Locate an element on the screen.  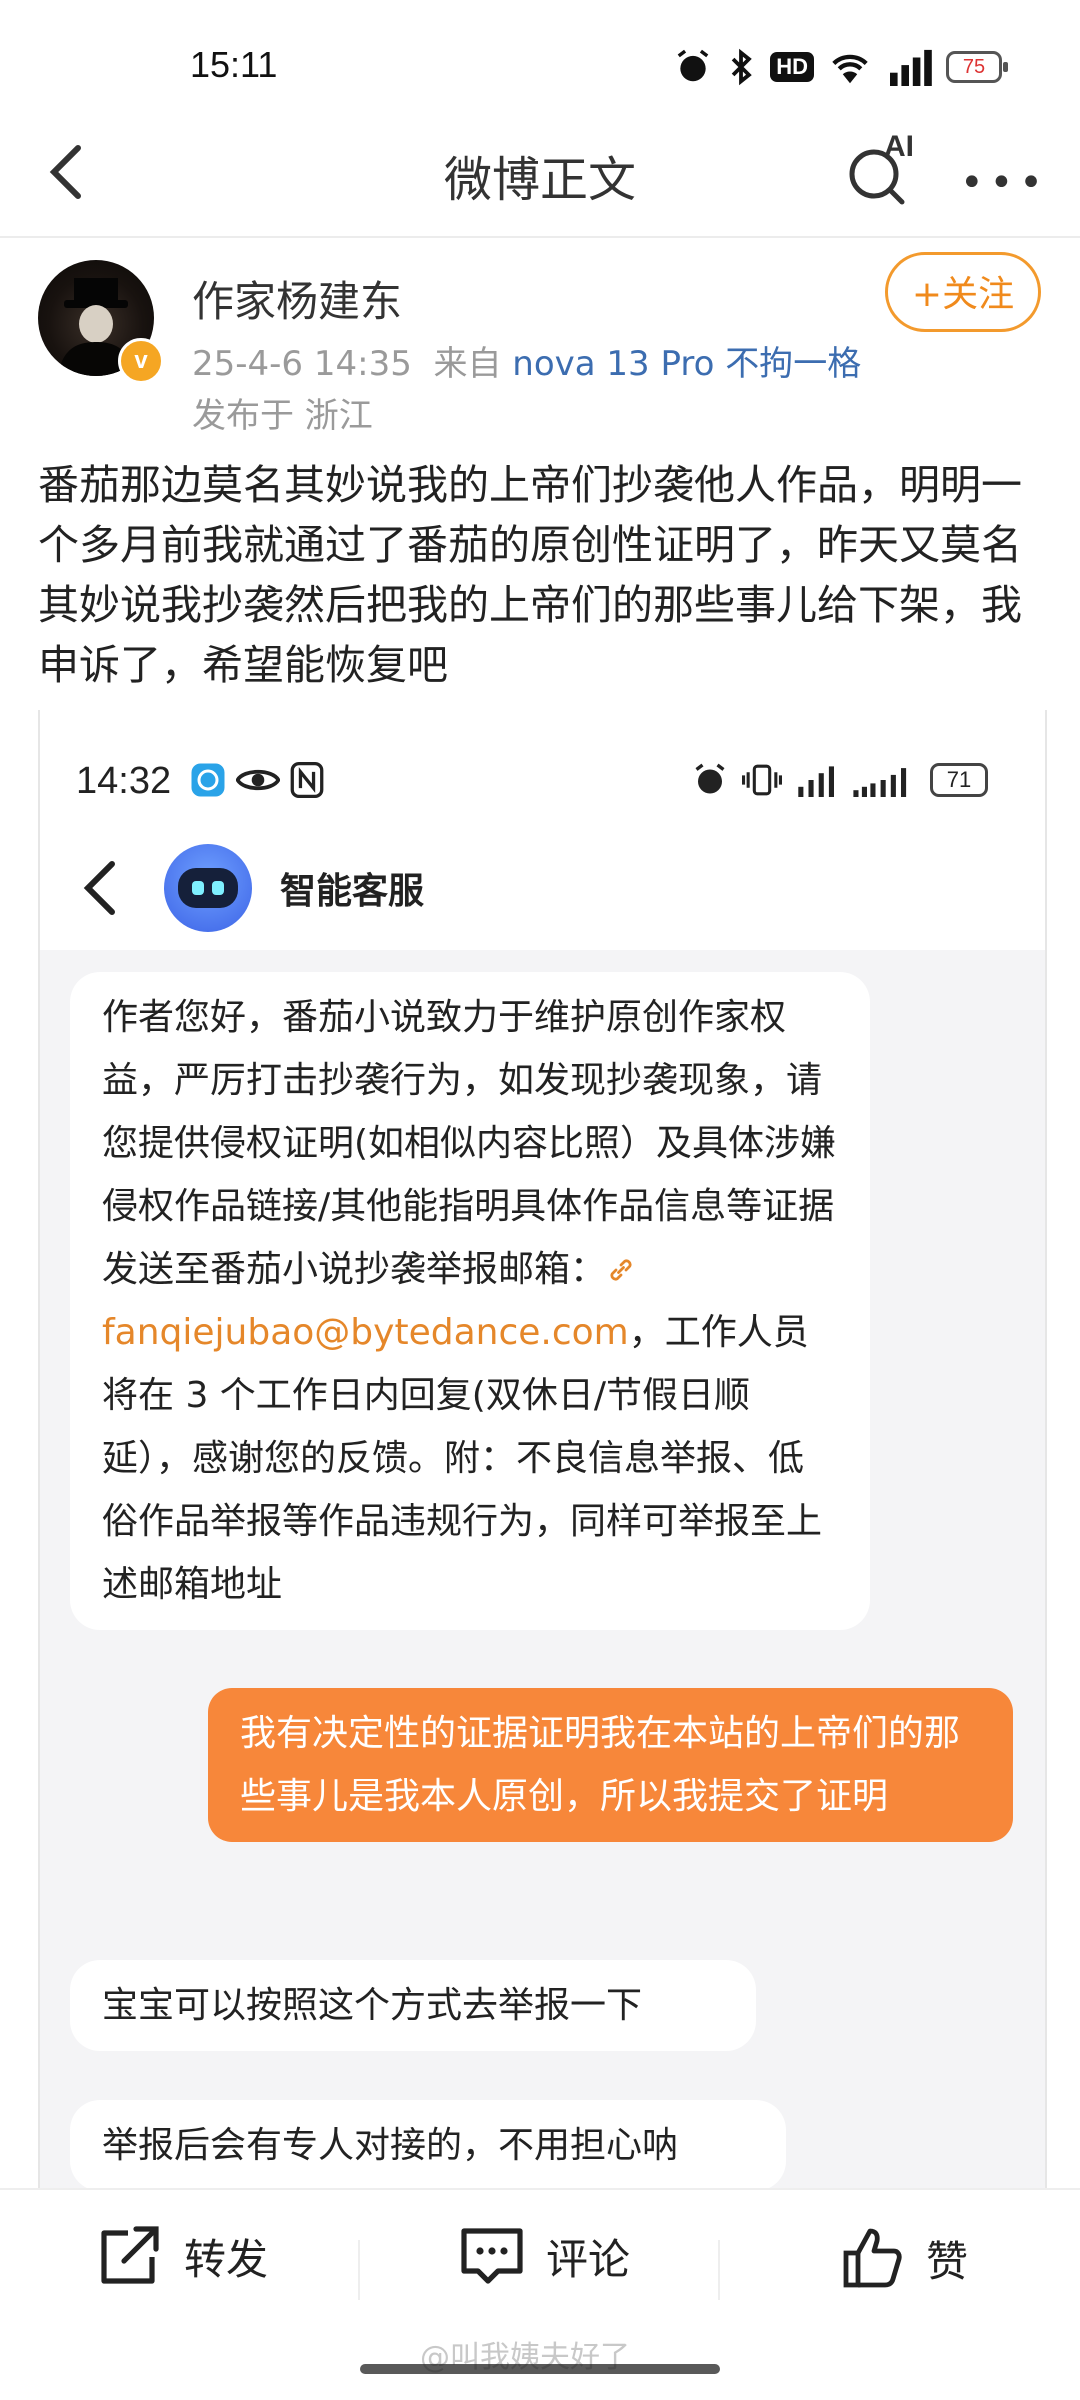
screenshot-time: 14:32 is located at coordinates (124, 781).